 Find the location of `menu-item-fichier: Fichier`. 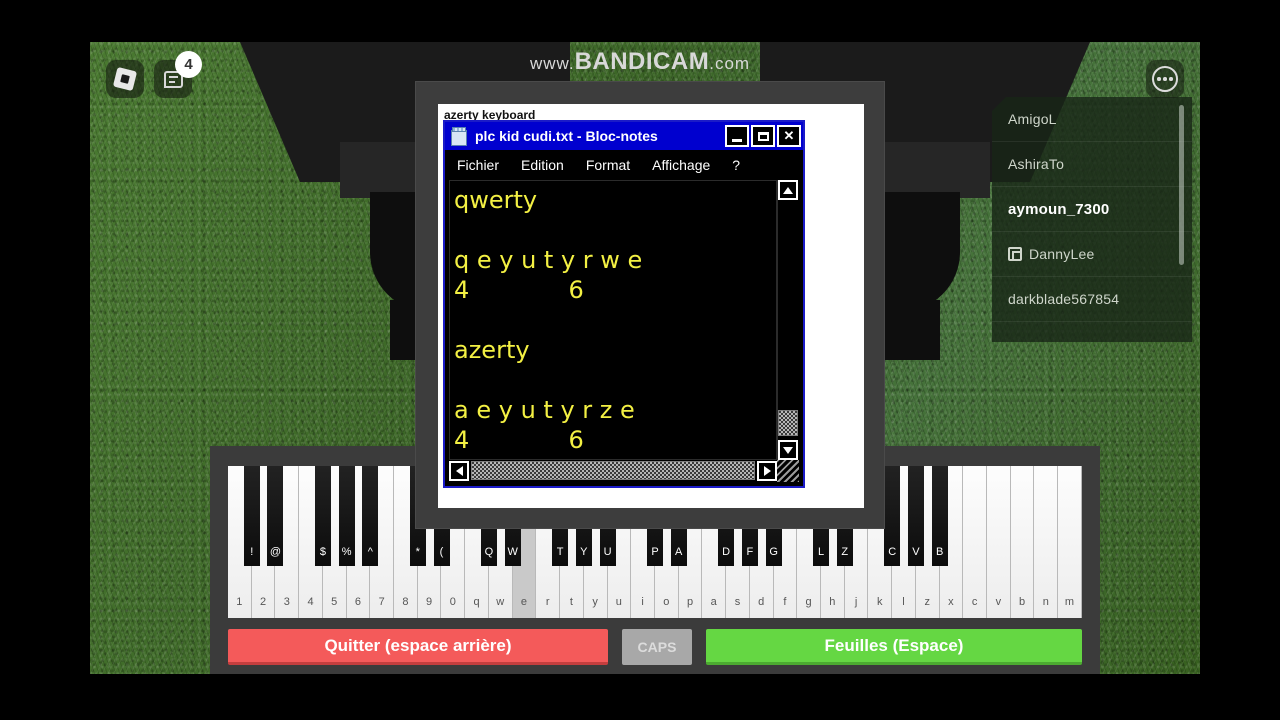

menu-item-fichier: Fichier is located at coordinates (478, 165).